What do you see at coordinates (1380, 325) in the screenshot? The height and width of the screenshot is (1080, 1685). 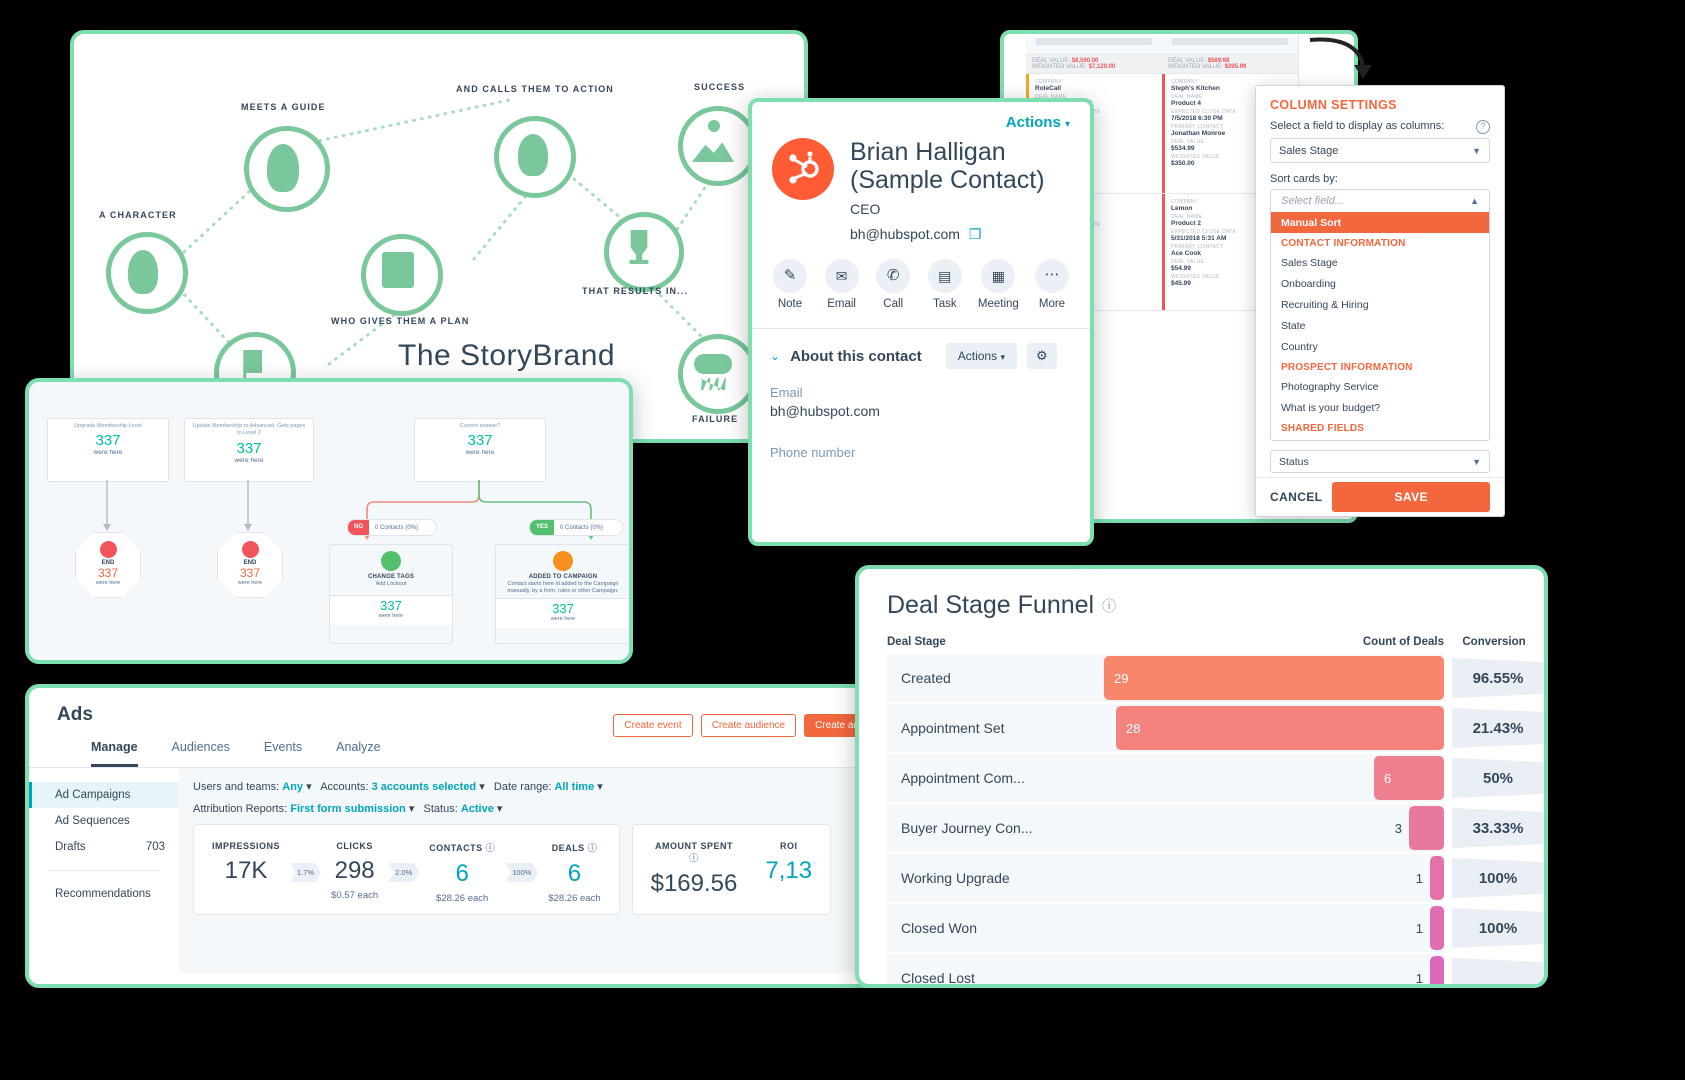 I see `option-state: State` at bounding box center [1380, 325].